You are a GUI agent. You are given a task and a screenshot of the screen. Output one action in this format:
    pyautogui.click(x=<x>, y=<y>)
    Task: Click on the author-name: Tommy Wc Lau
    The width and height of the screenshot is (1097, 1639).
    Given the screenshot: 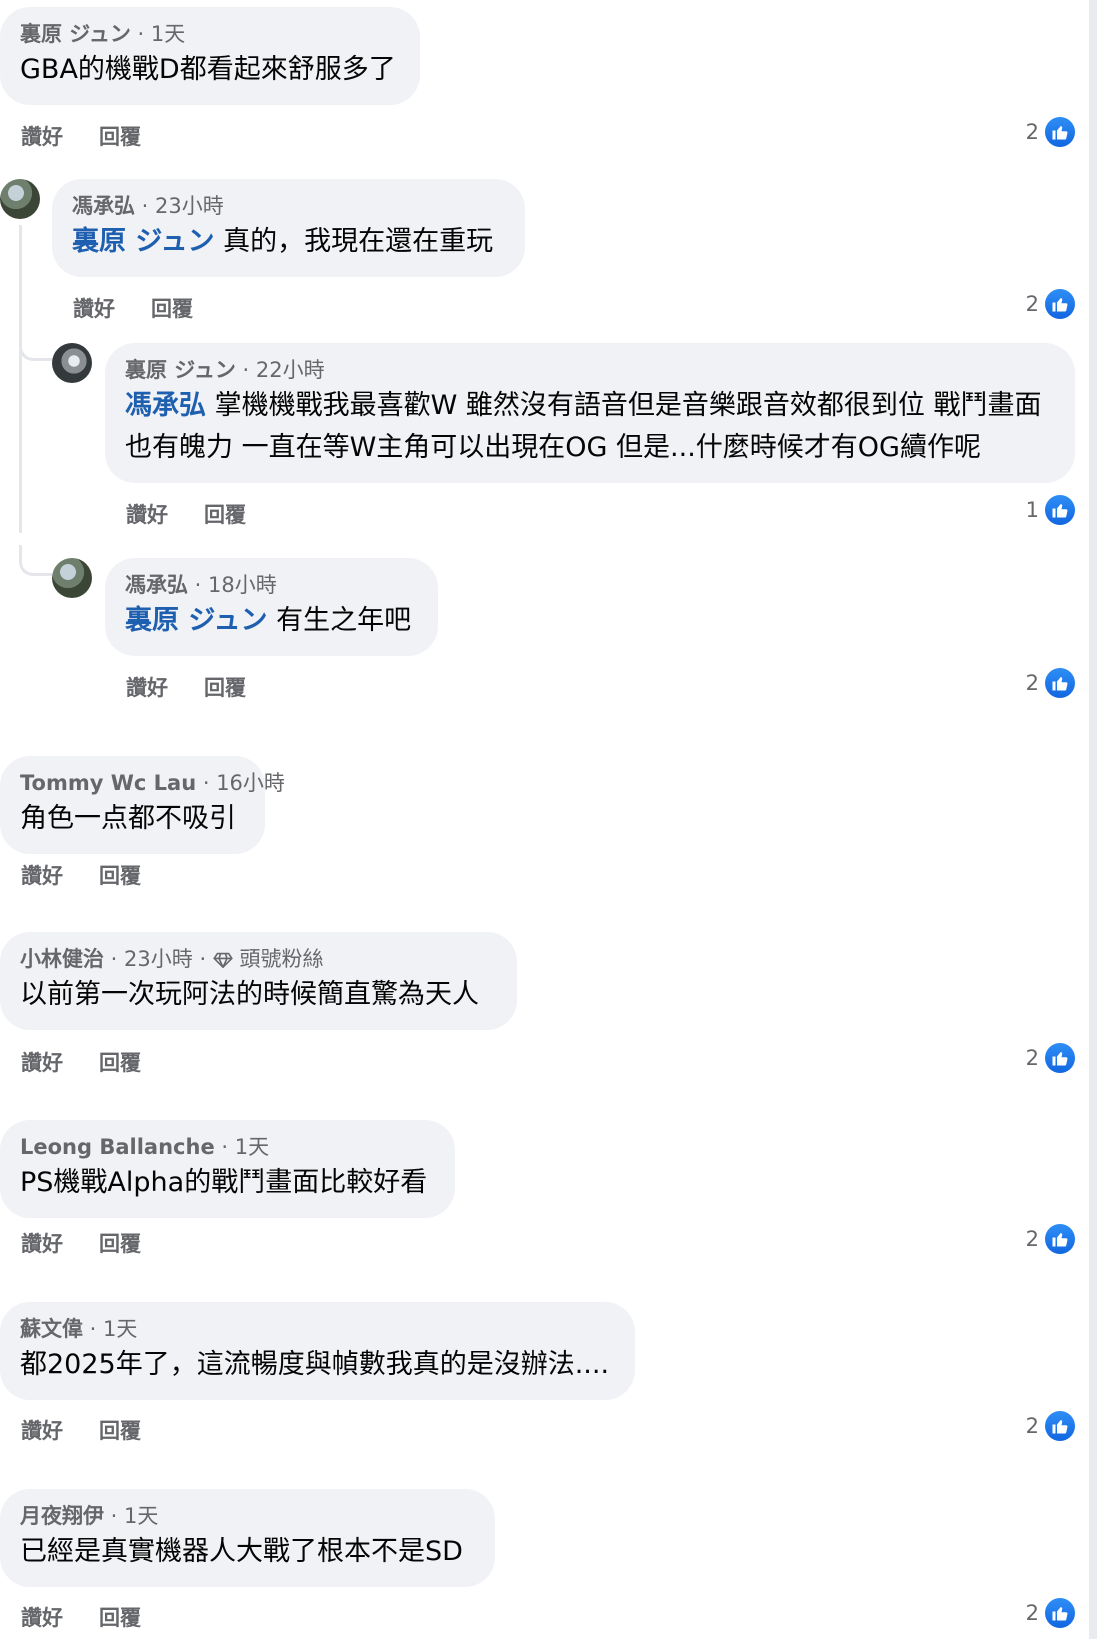 What is the action you would take?
    pyautogui.click(x=108, y=783)
    